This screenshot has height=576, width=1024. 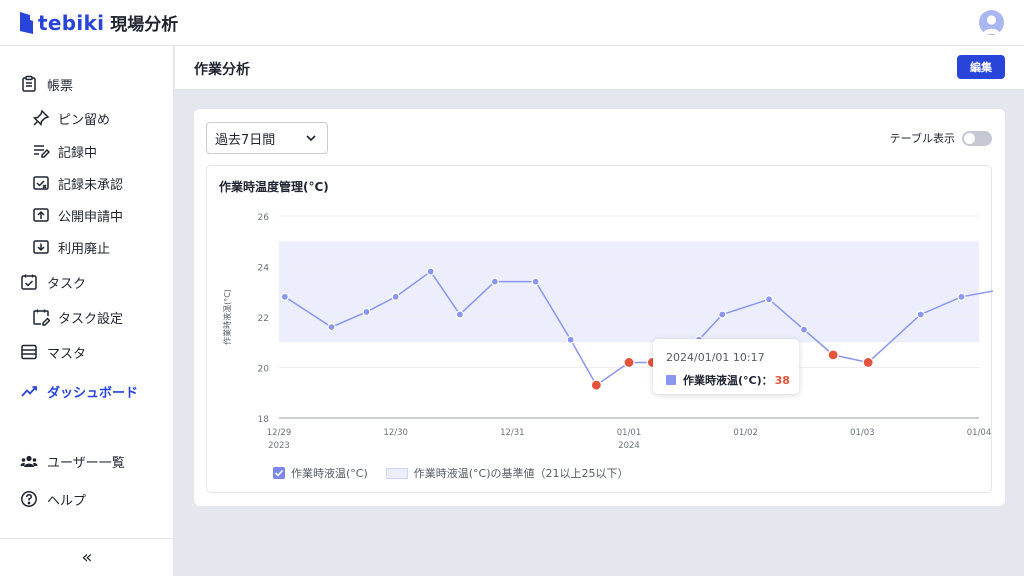 I want to click on calendar-edit-icon, so click(x=41, y=317).